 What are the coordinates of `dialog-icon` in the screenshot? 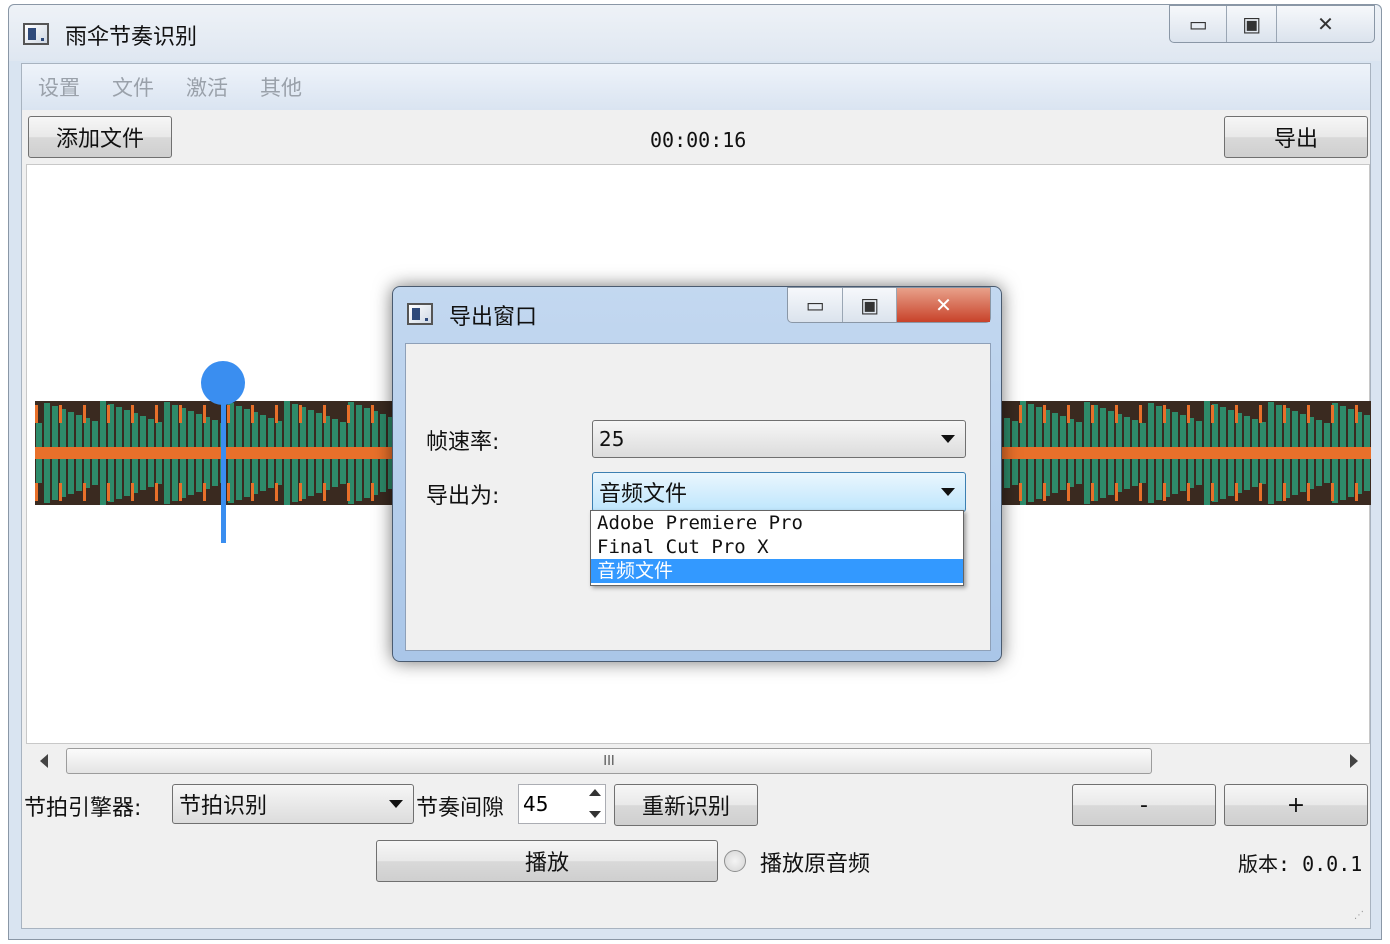 It's located at (420, 314).